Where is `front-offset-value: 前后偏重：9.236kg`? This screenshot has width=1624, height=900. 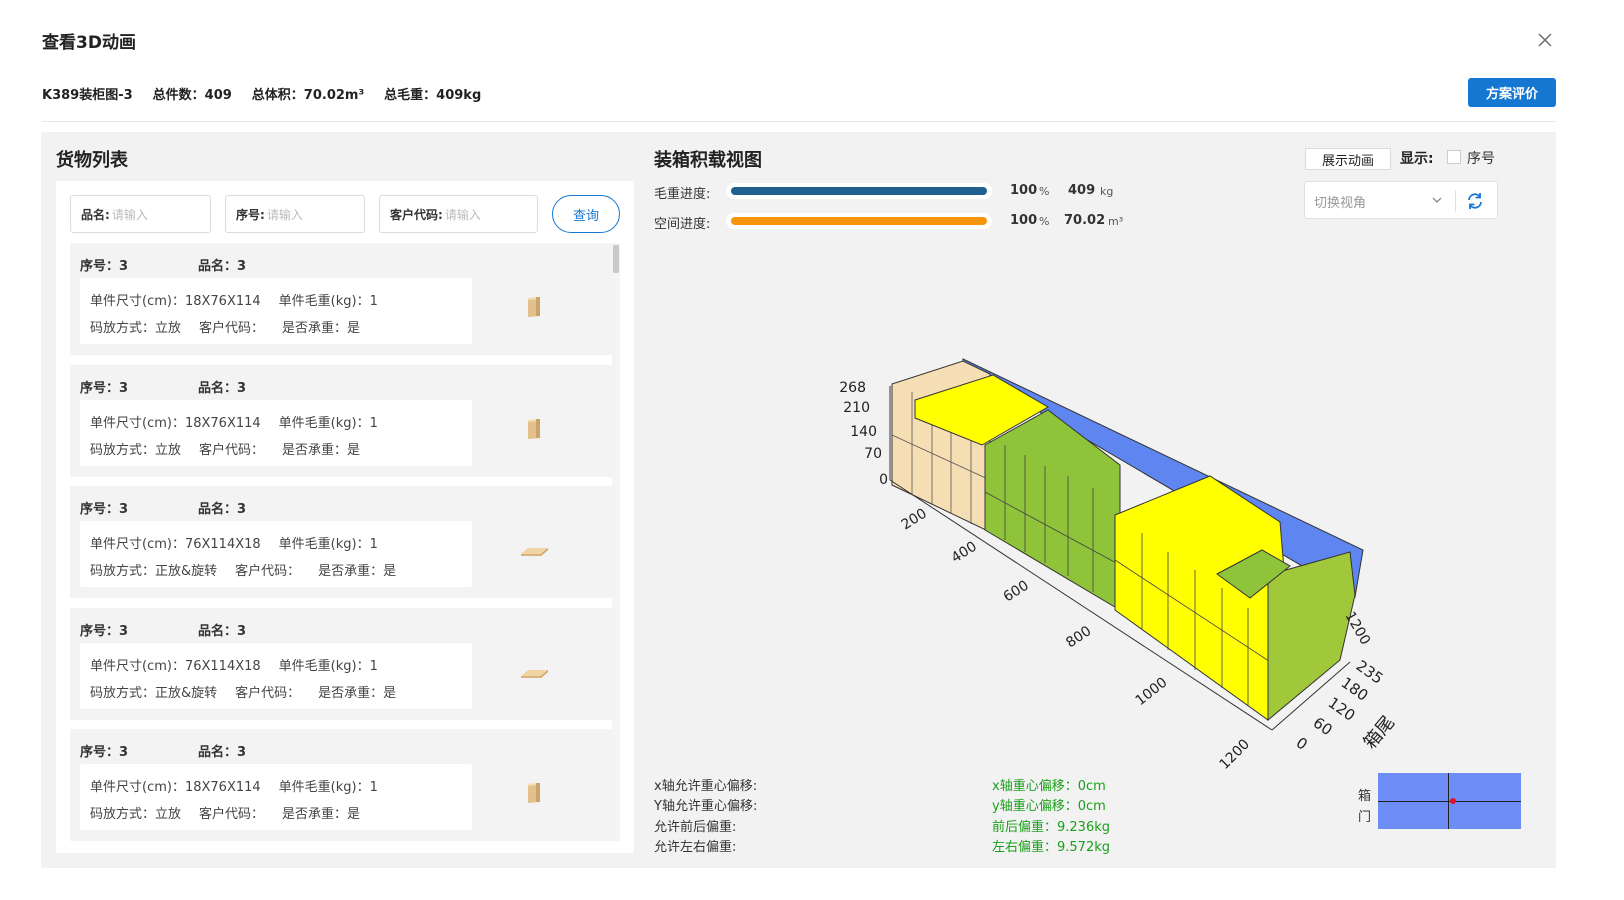
front-offset-value: 前后偏重：9.236kg is located at coordinates (1051, 827).